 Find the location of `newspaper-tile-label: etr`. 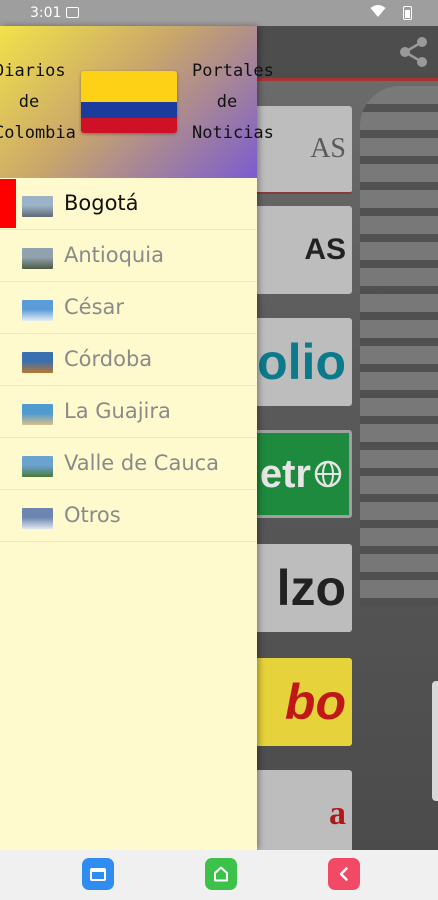

newspaper-tile-label: etr is located at coordinates (285, 473).